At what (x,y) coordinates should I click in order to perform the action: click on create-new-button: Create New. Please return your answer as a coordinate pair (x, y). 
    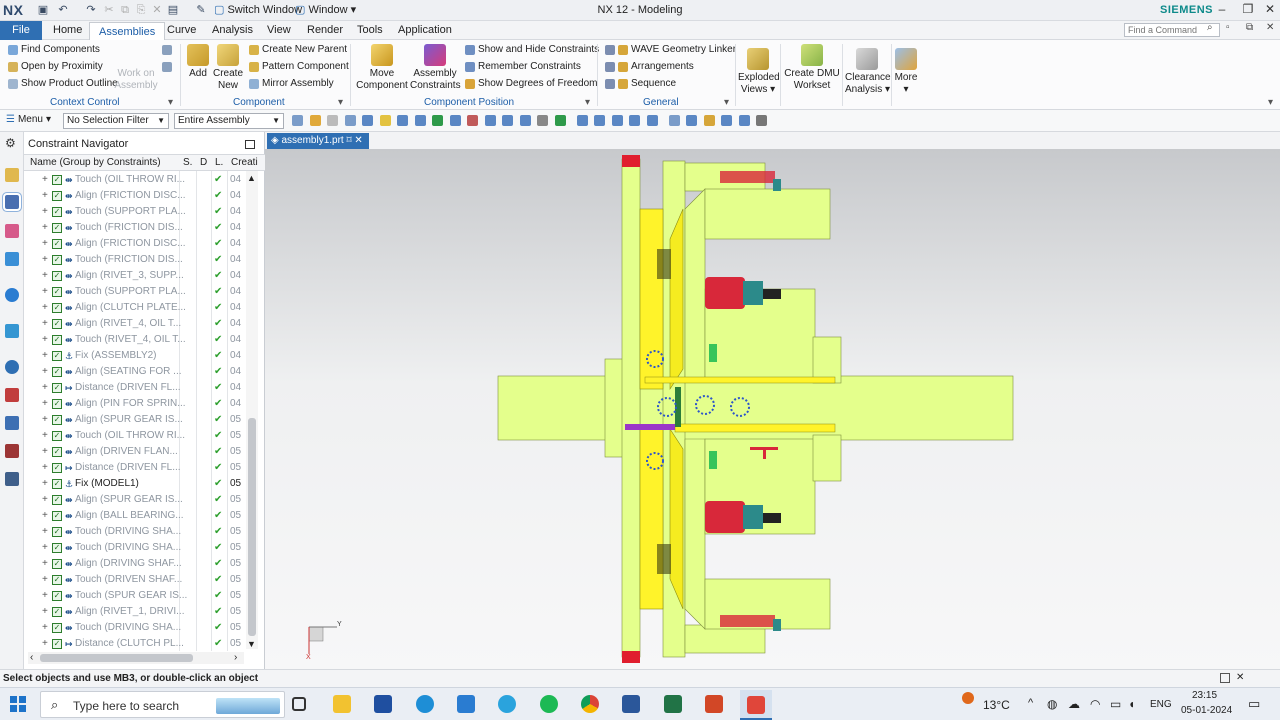
    Looking at the image, I should click on (228, 68).